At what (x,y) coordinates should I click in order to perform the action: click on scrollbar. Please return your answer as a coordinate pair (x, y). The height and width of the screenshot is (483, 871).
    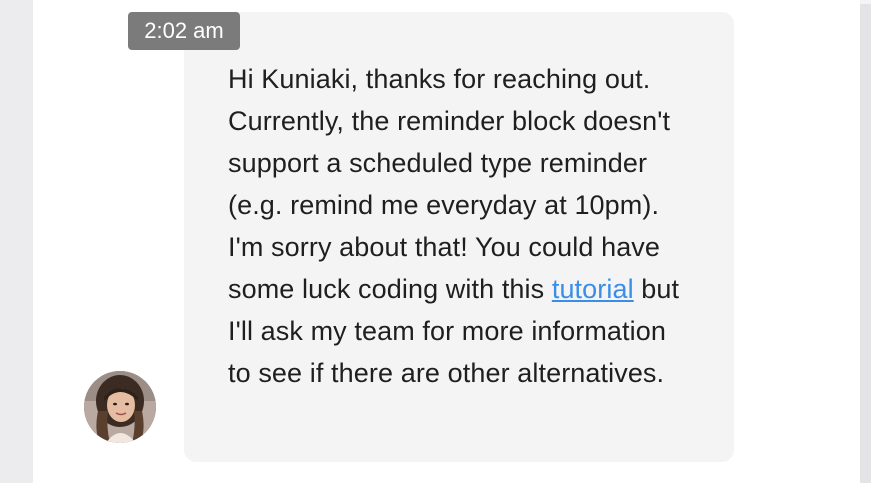
    Looking at the image, I should click on (865, 241).